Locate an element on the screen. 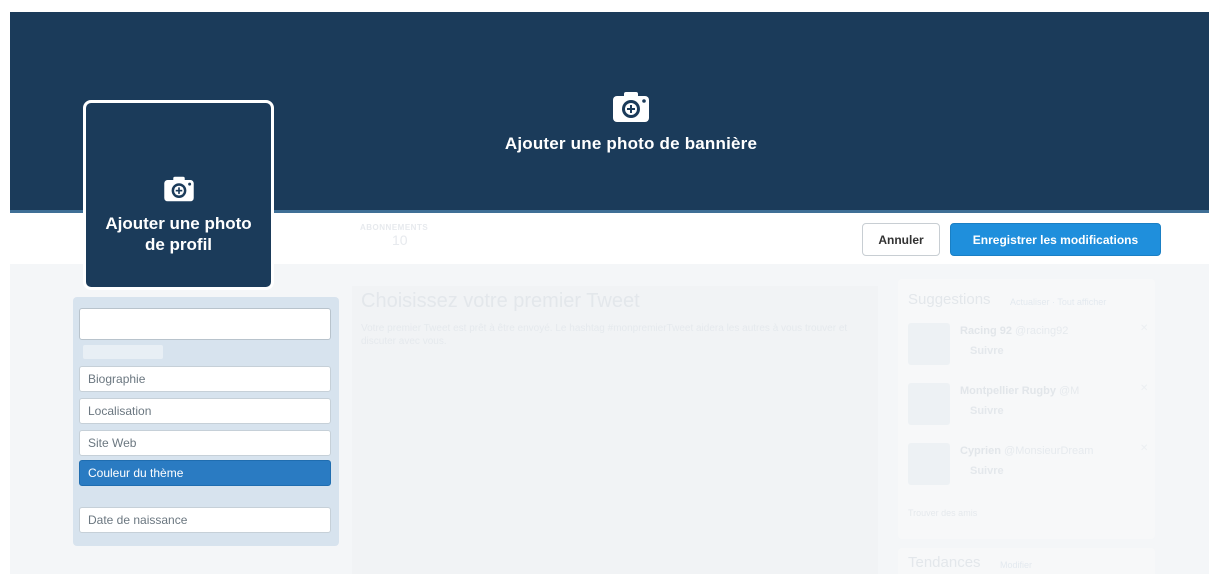 The height and width of the screenshot is (574, 1209). name-hint-strip is located at coordinates (123, 352).